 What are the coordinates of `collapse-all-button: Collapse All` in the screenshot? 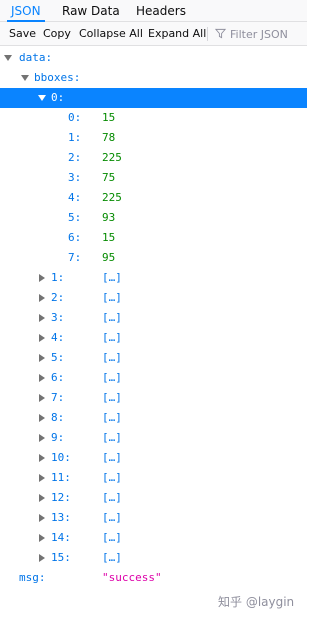 It's located at (111, 34).